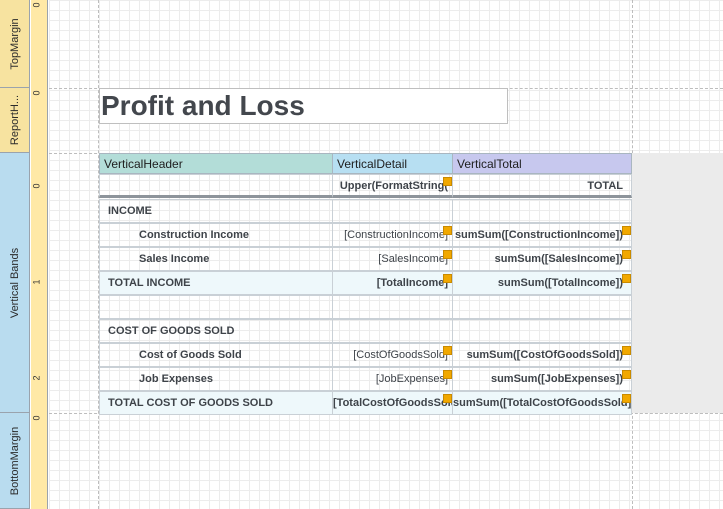 This screenshot has height=509, width=723. I want to click on ruler-top-margin: 0, so click(39, 44).